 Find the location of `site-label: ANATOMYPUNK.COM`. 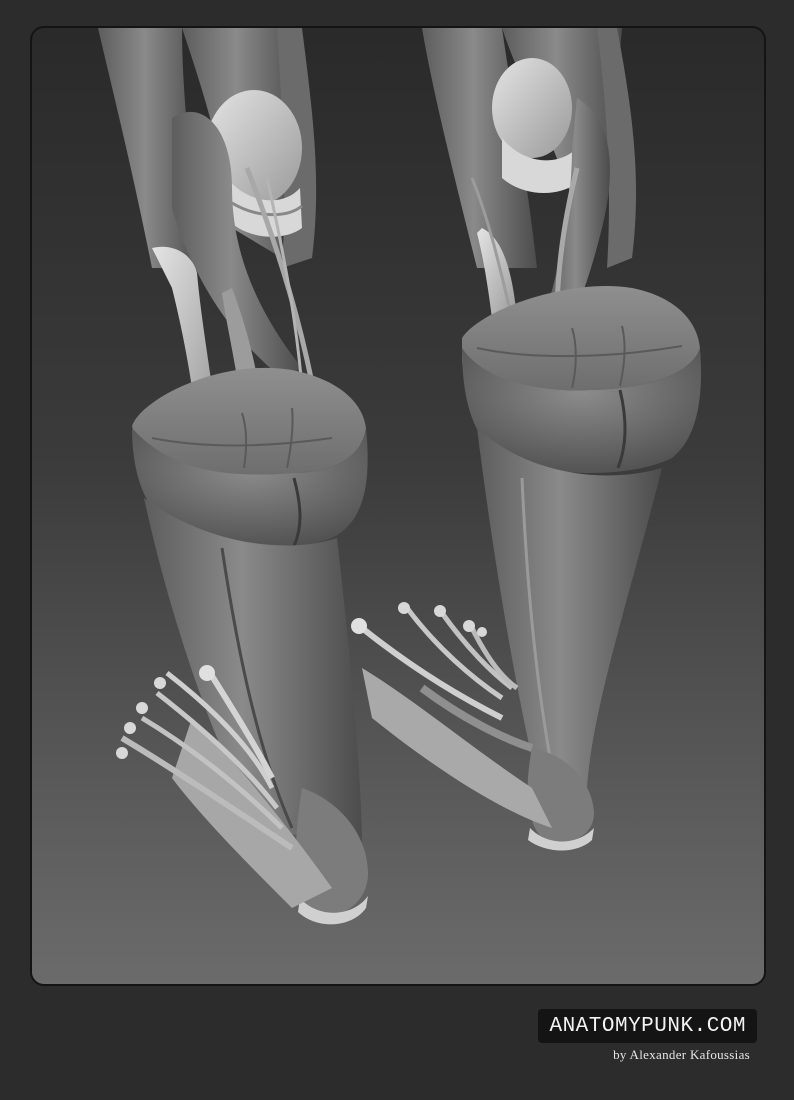

site-label: ANATOMYPUNK.COM is located at coordinates (647, 1026).